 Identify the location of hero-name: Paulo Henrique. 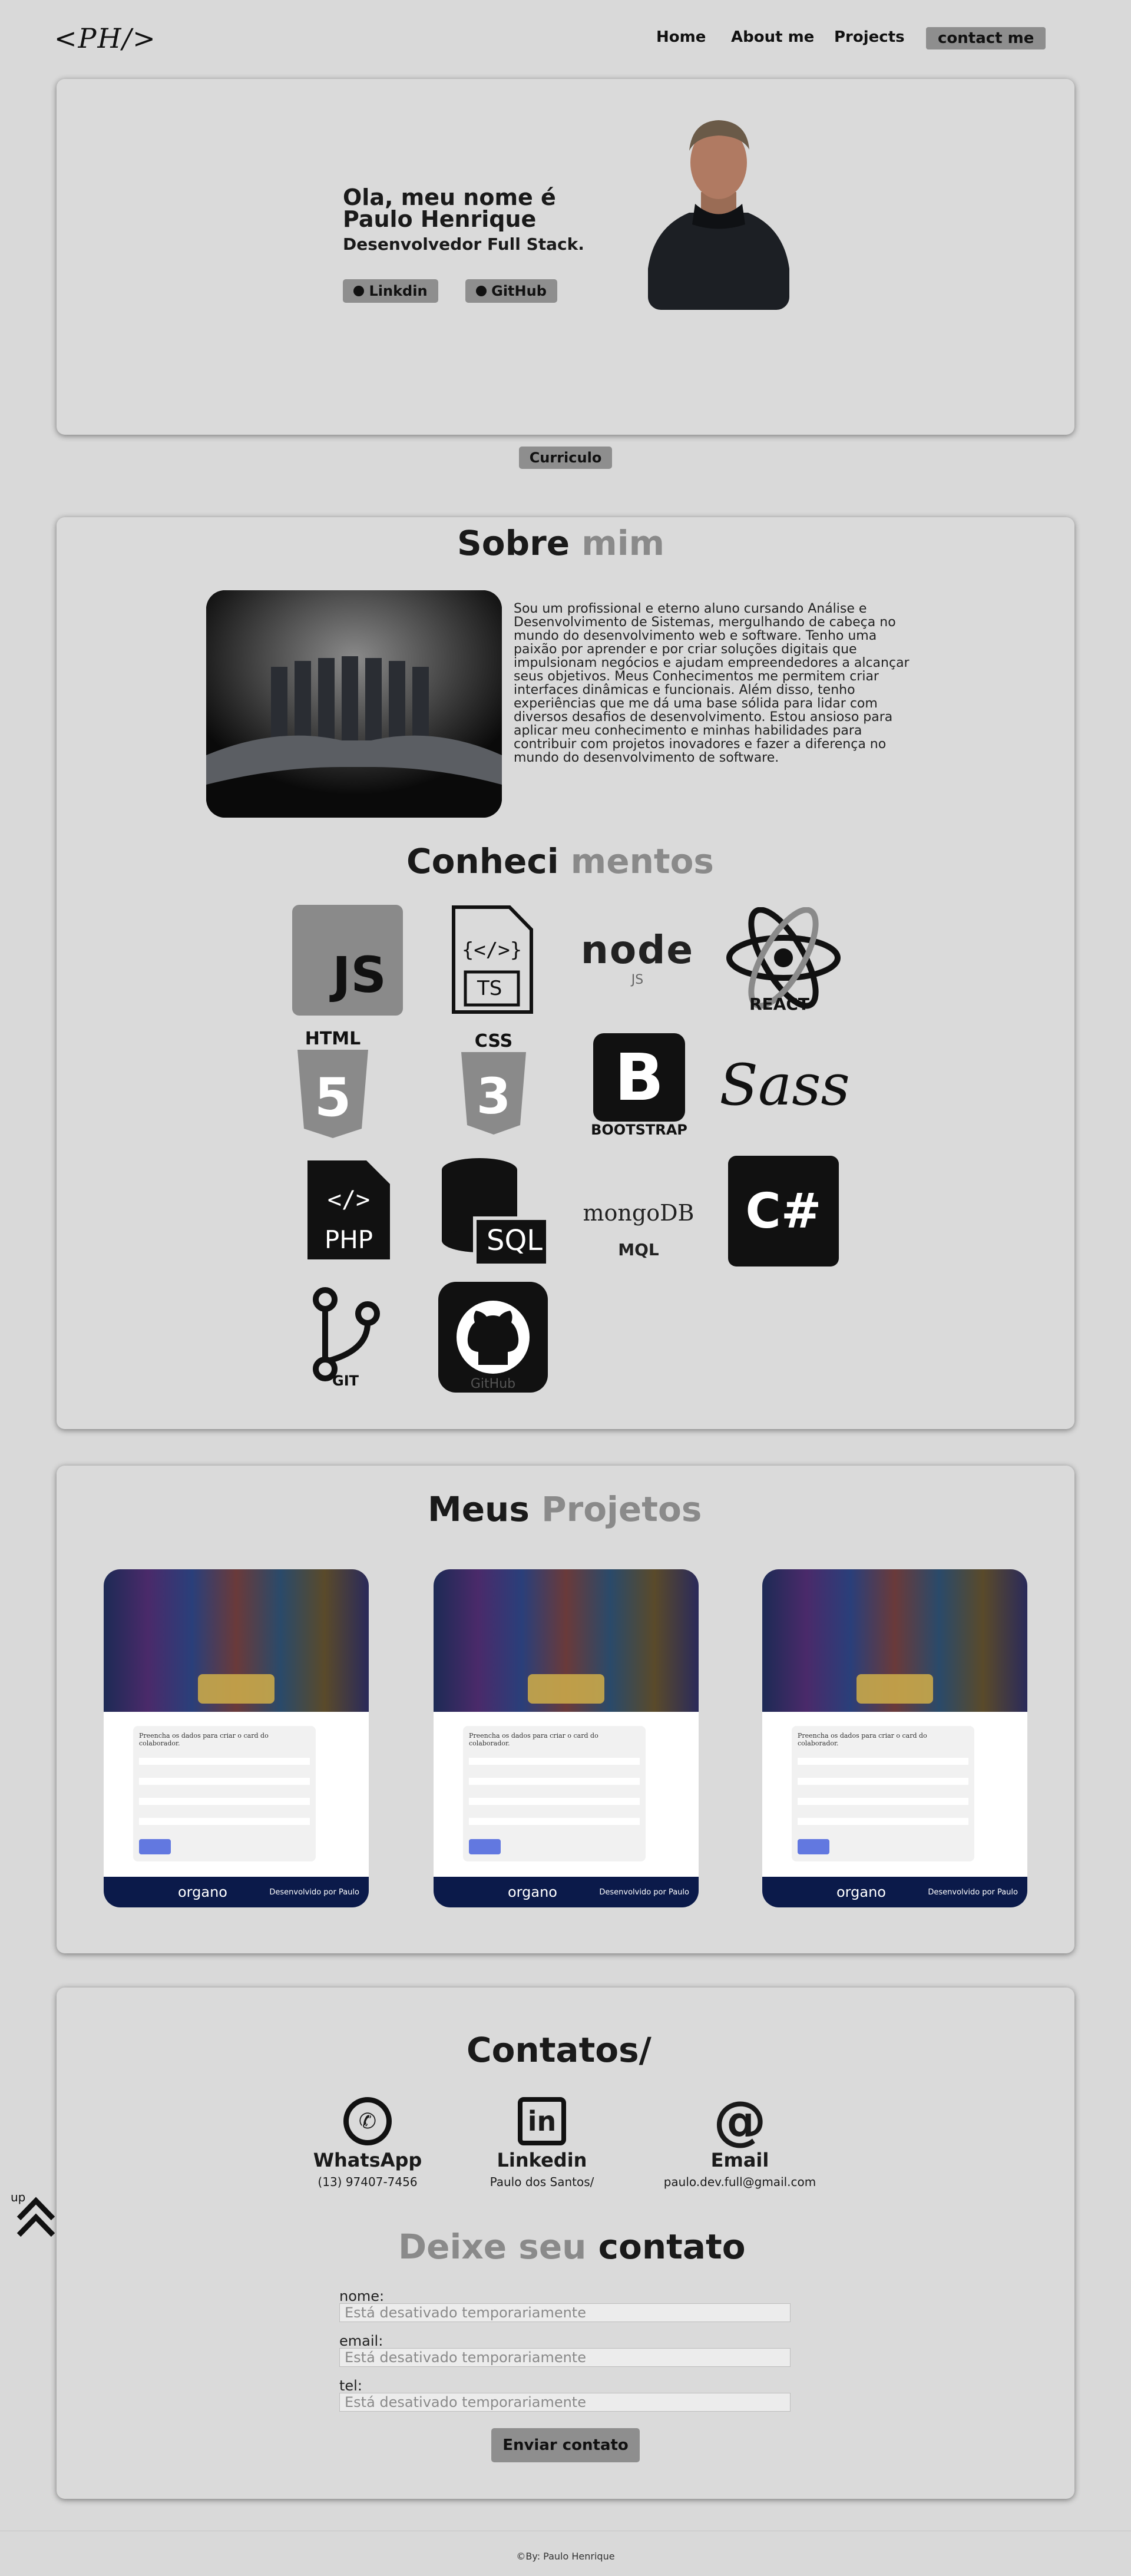
(440, 219).